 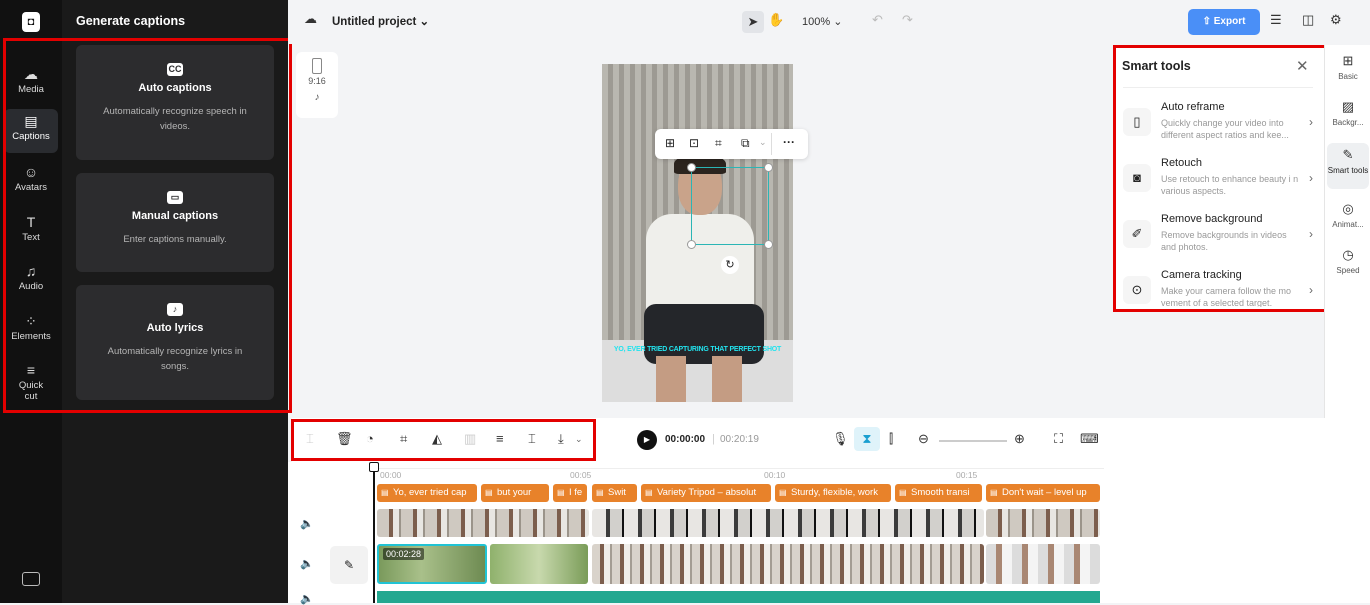 I want to click on export-label: Export, so click(x=1229, y=21).